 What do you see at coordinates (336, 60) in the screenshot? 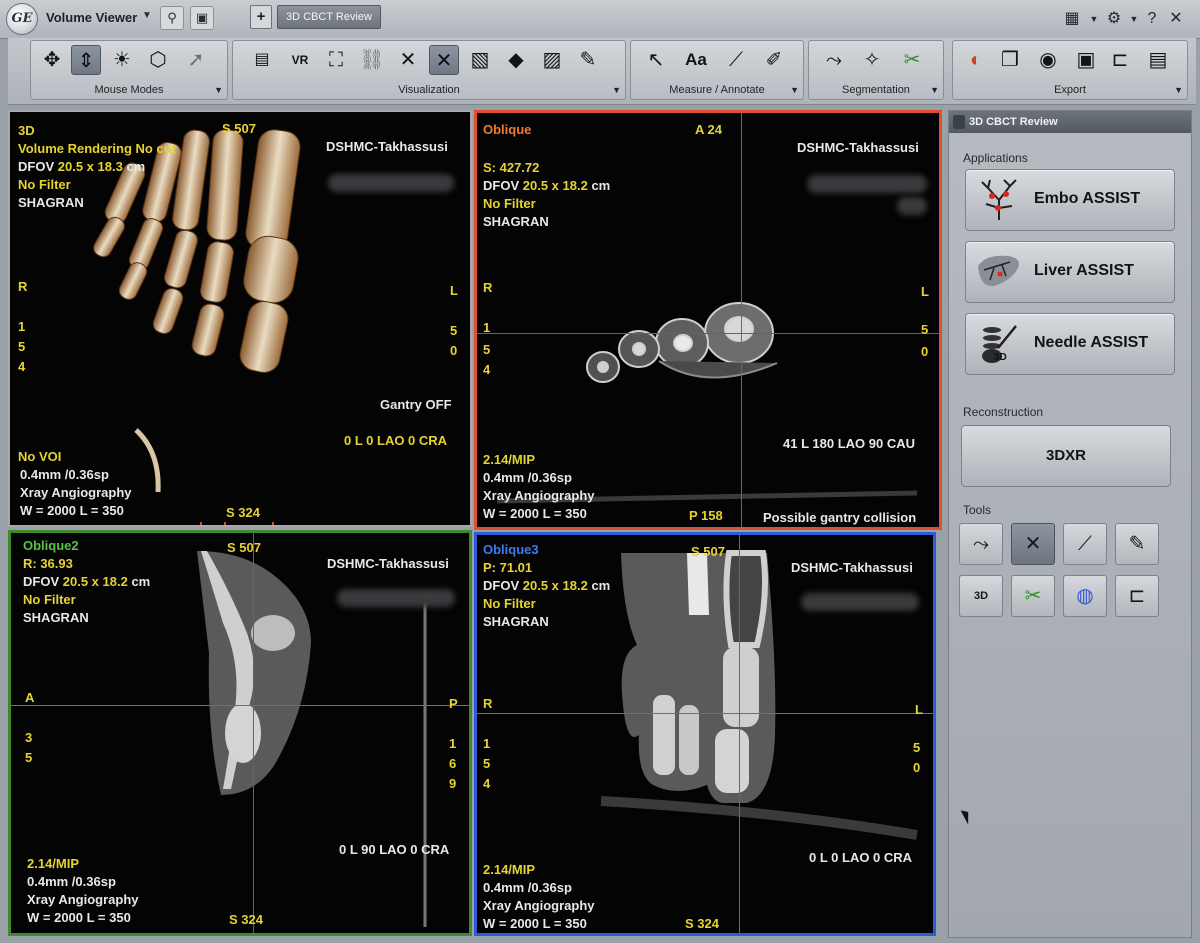
I see `fit-to-view-icon: ⛶` at bounding box center [336, 60].